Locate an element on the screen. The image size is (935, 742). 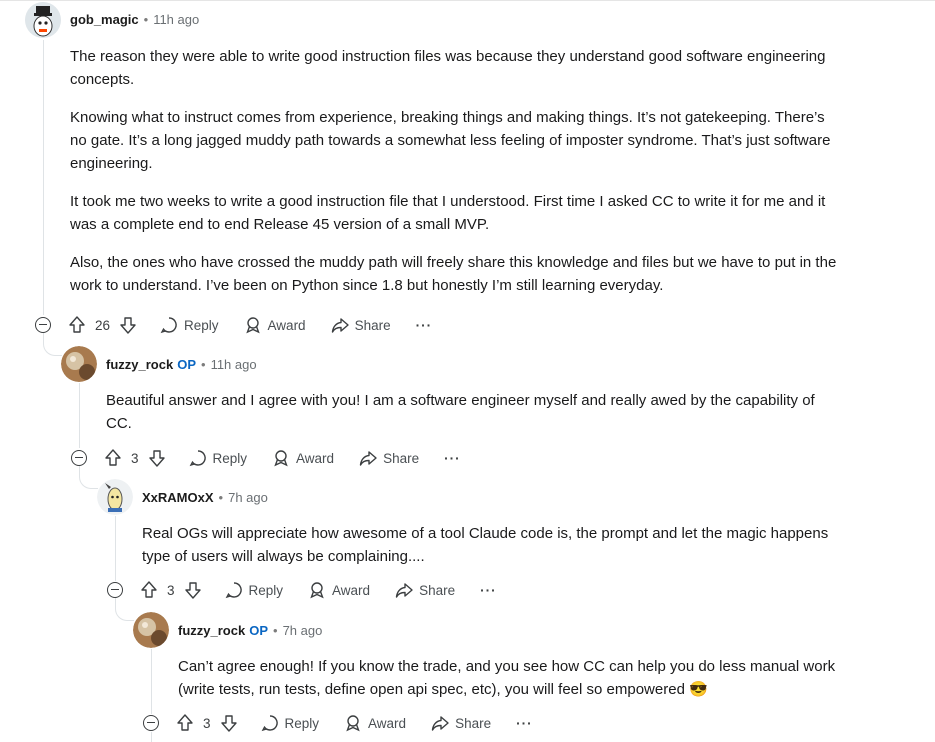
vote-group: 26 is located at coordinates (102, 325).